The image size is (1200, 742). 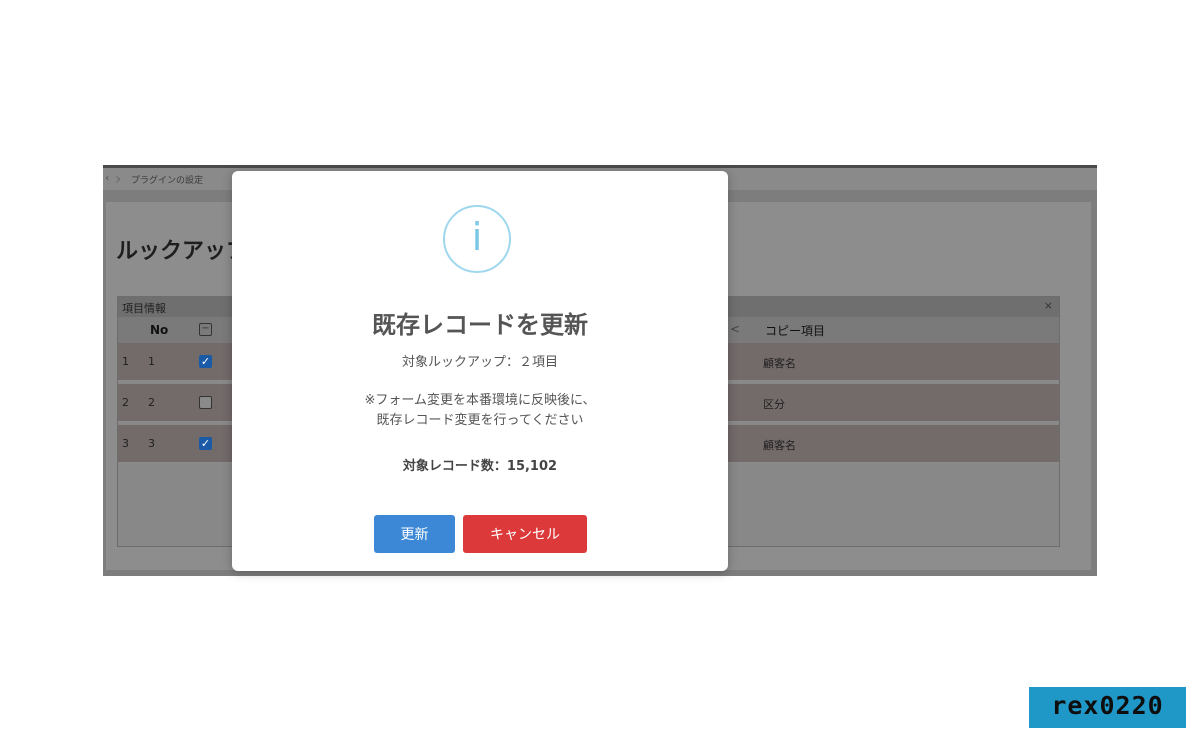 I want to click on watermark-text: rex0220, so click(x=1107, y=705).